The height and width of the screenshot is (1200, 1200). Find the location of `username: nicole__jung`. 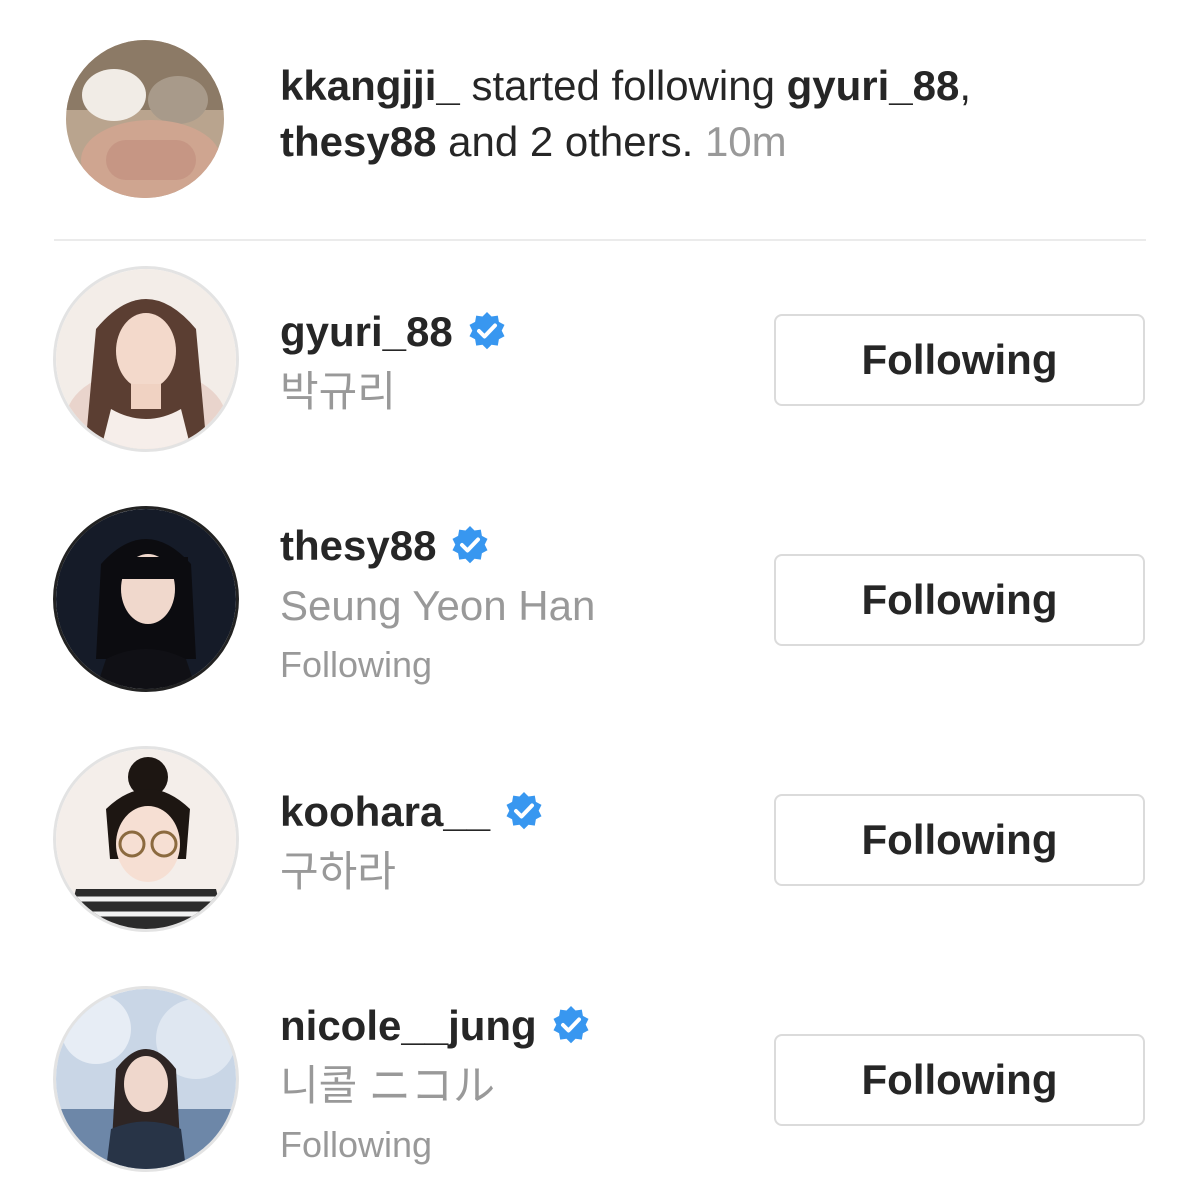

username: nicole__jung is located at coordinates (435, 1026).